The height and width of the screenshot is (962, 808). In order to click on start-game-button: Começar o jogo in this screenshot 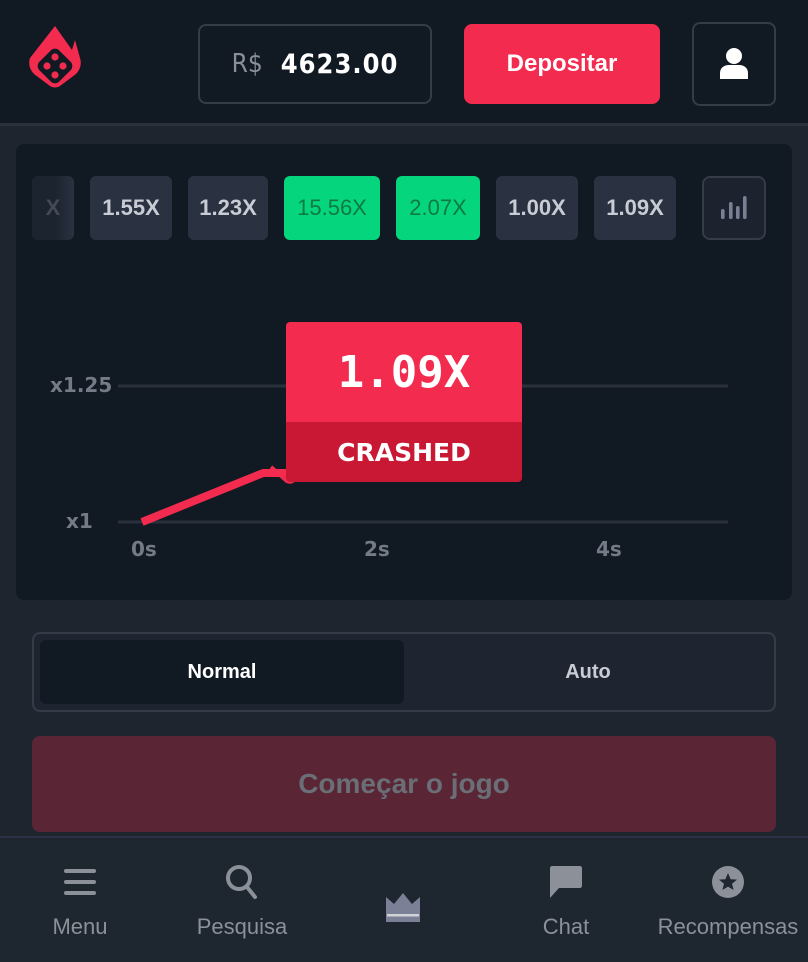, I will do `click(404, 784)`.